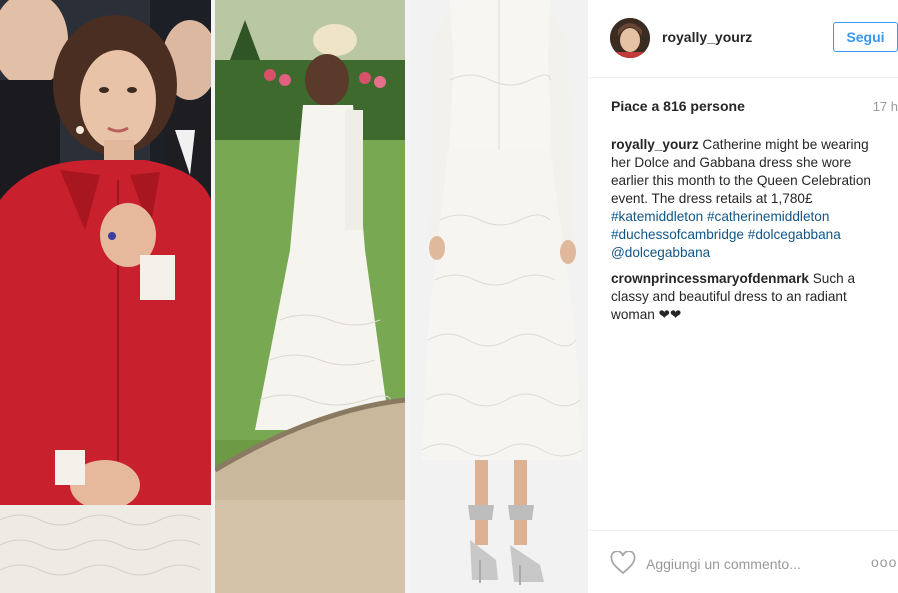 This screenshot has height=593, width=898. What do you see at coordinates (657, 216) in the screenshot?
I see `hashtag-link: #katemiddleton` at bounding box center [657, 216].